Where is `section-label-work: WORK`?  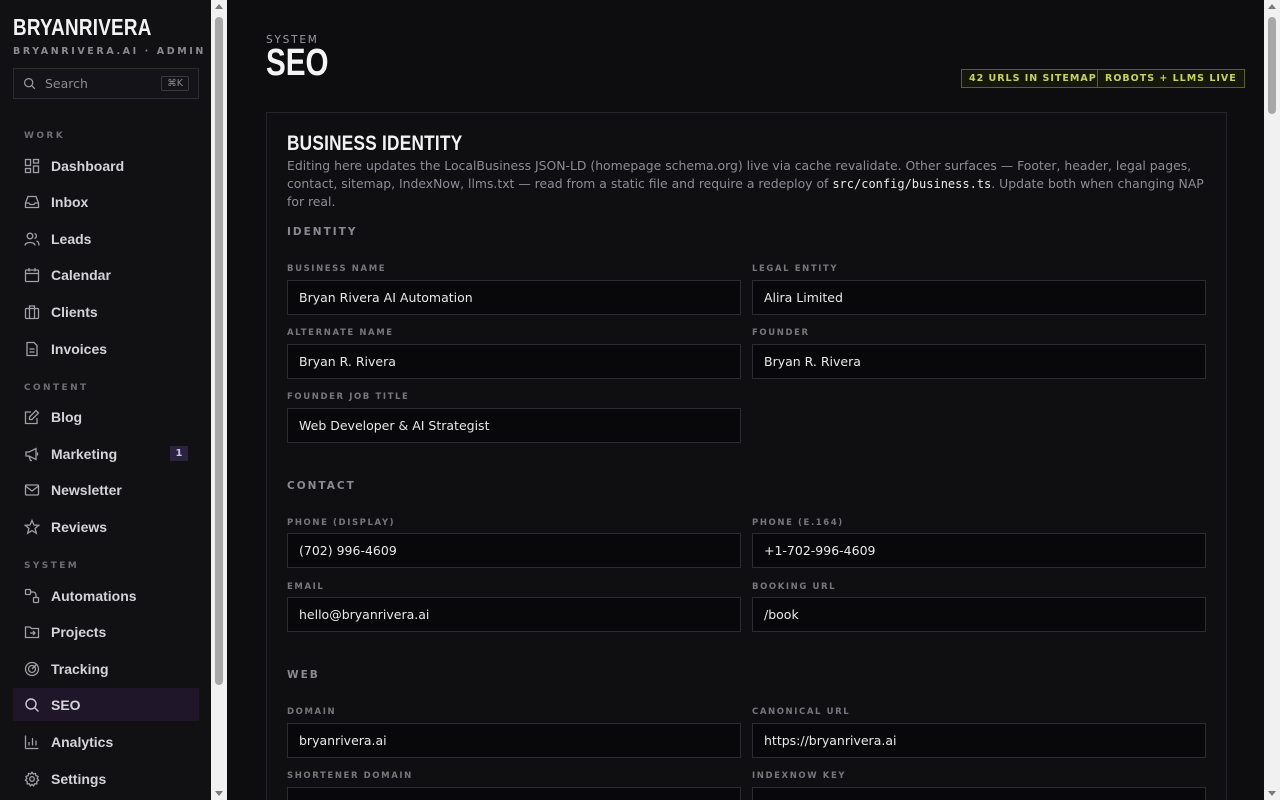 section-label-work: WORK is located at coordinates (45, 136).